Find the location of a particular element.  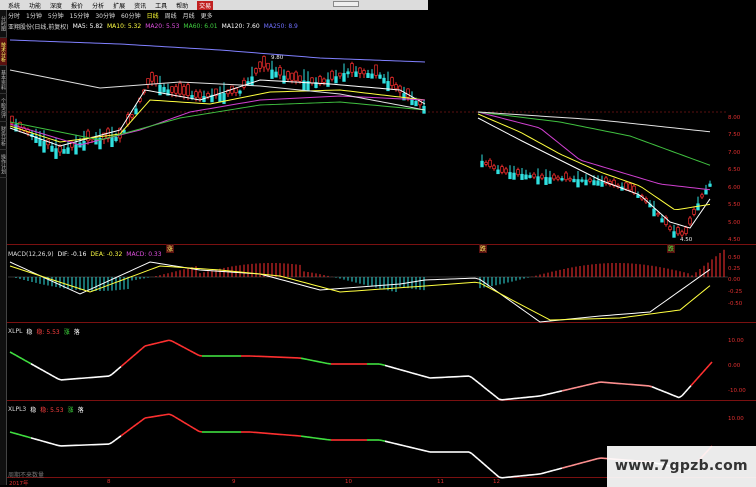

macd-dea-line is located at coordinates (360, 293).